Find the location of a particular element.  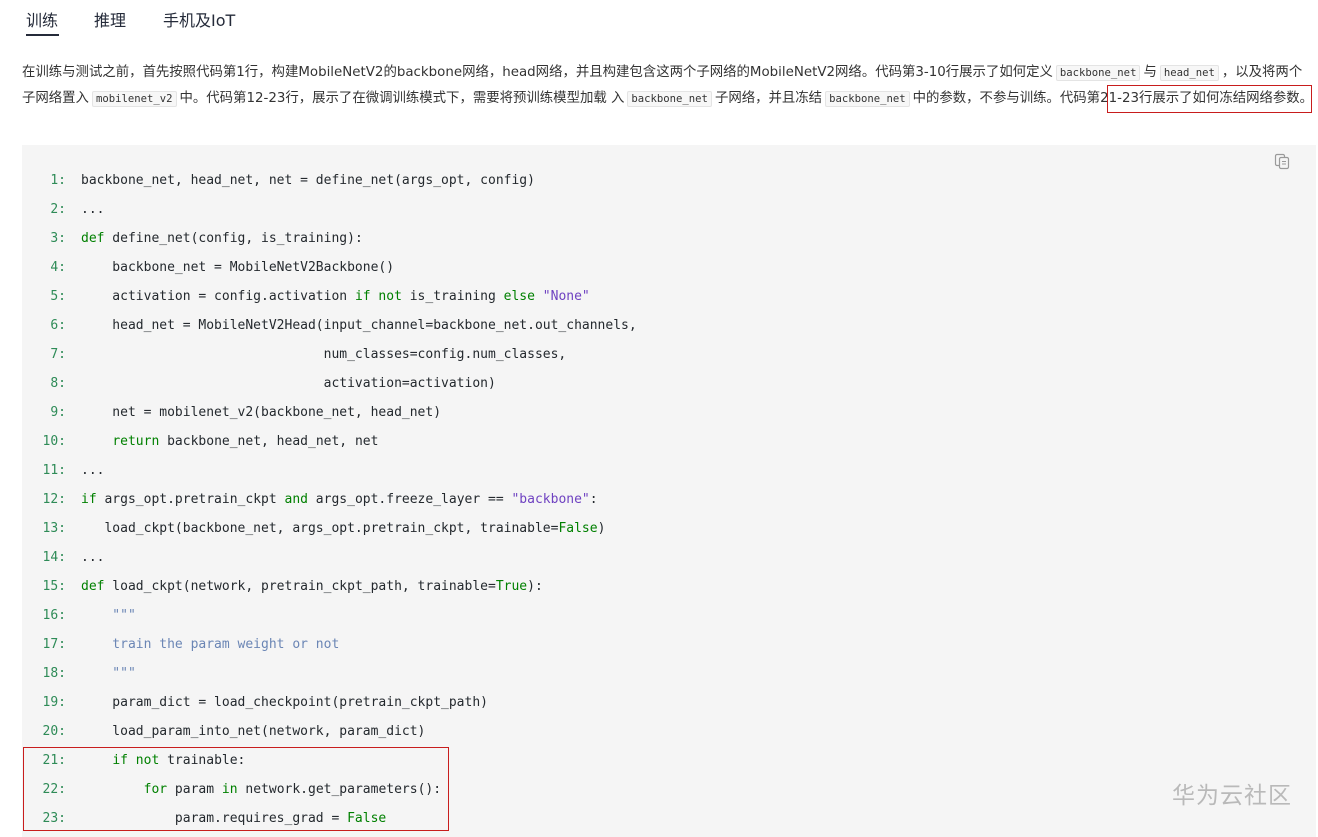

inline-code: head_net is located at coordinates (1189, 73).